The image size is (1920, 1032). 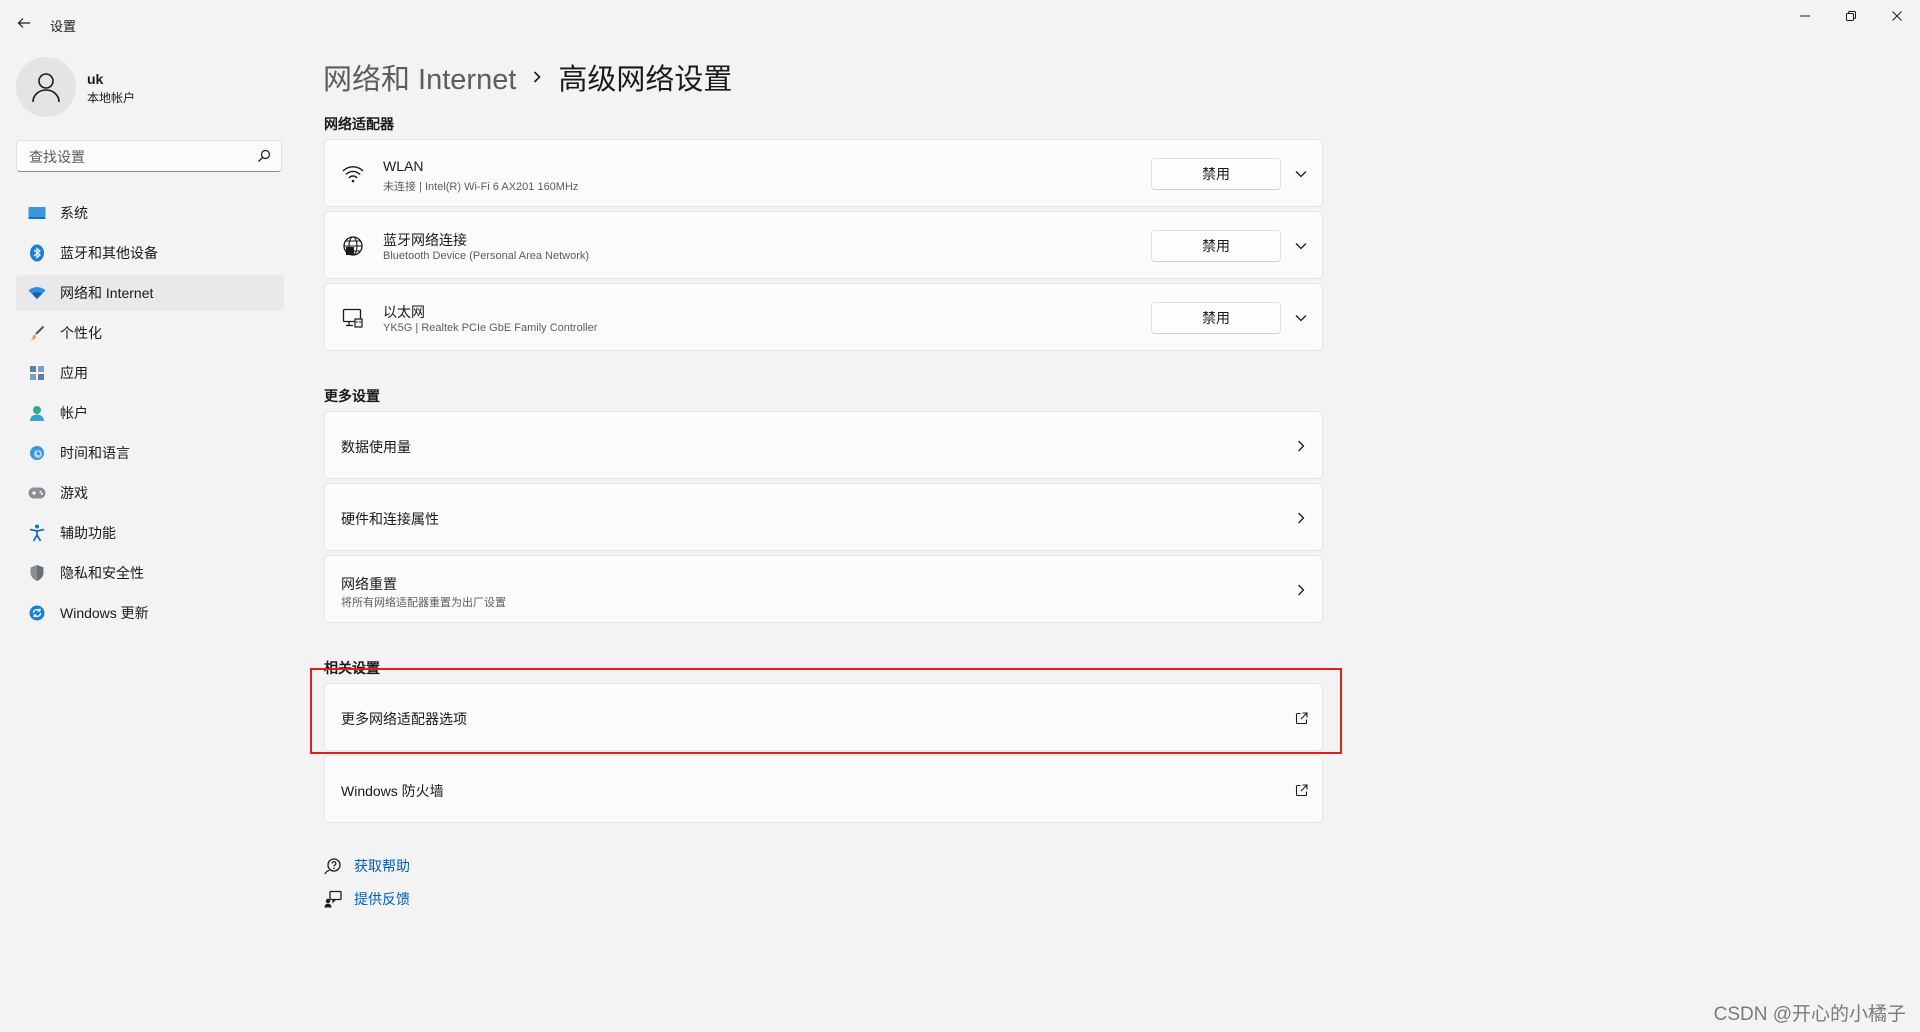 I want to click on back-button, so click(x=24, y=23).